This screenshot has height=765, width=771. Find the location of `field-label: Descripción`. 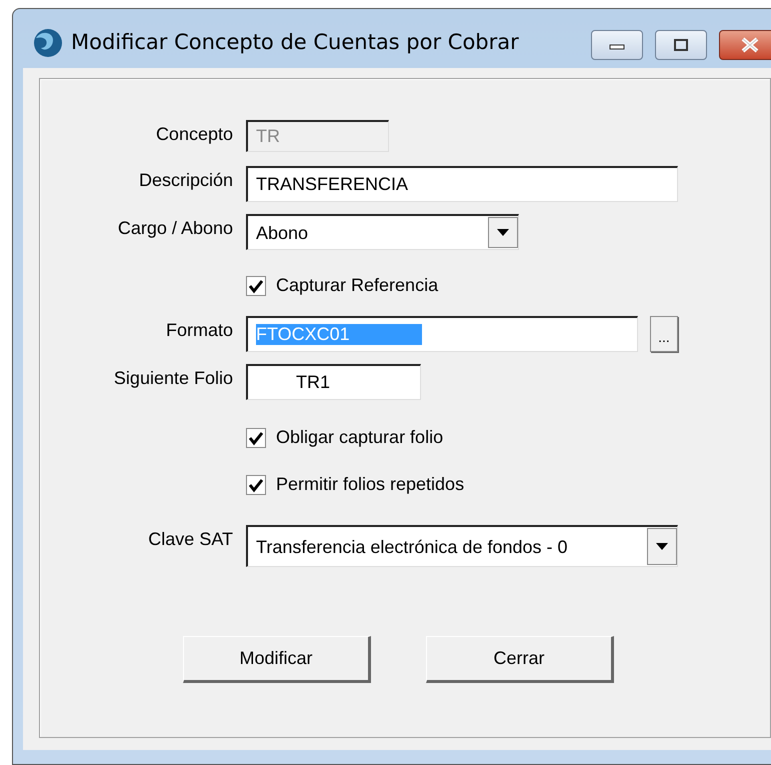

field-label: Descripción is located at coordinates (185, 180).